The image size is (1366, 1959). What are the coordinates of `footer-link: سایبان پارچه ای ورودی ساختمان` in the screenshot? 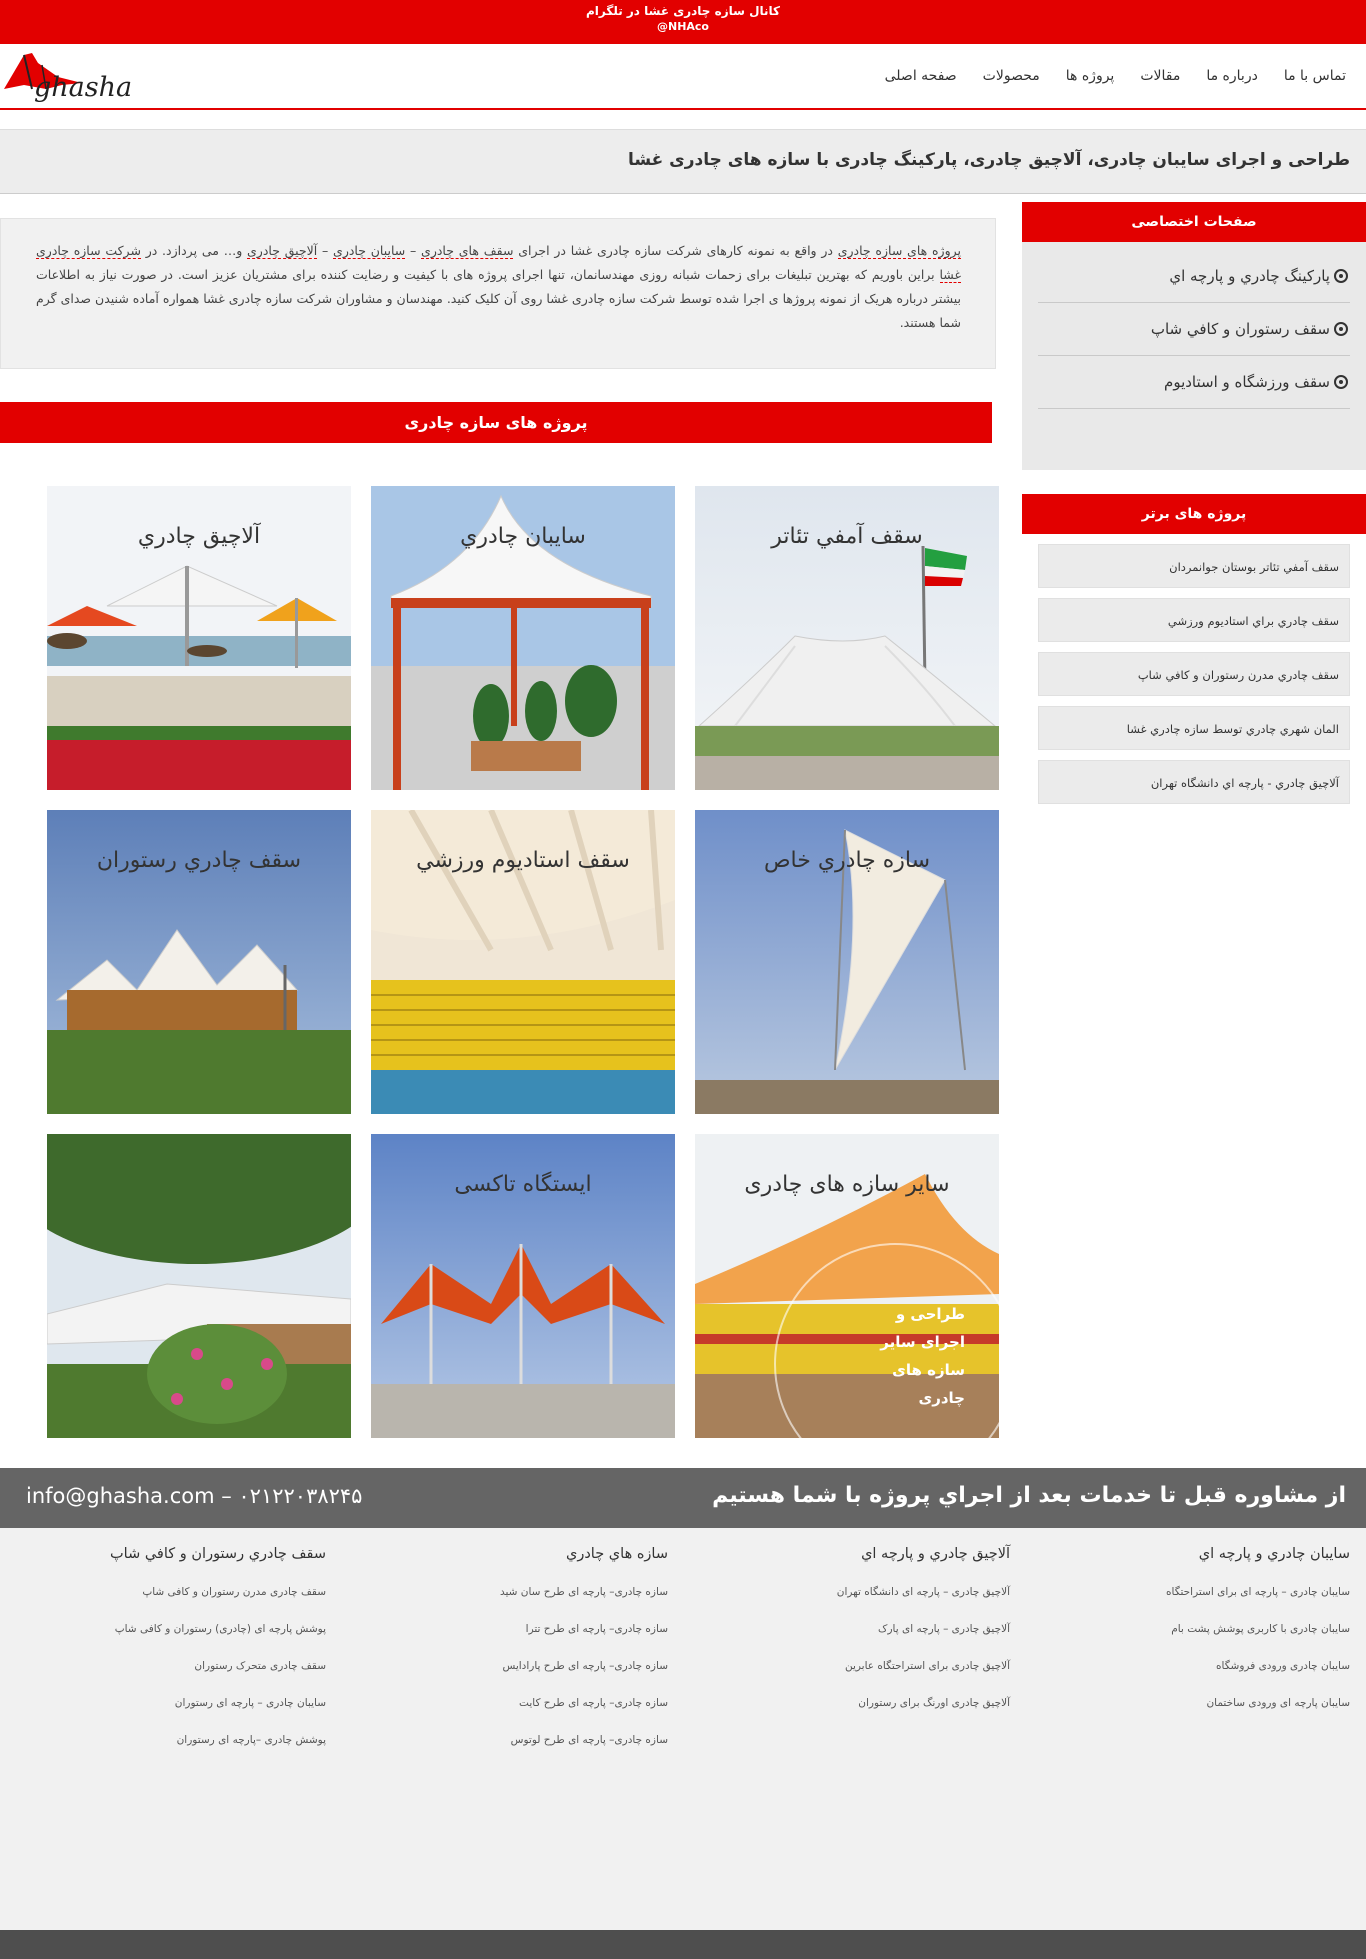 It's located at (1200, 1713).